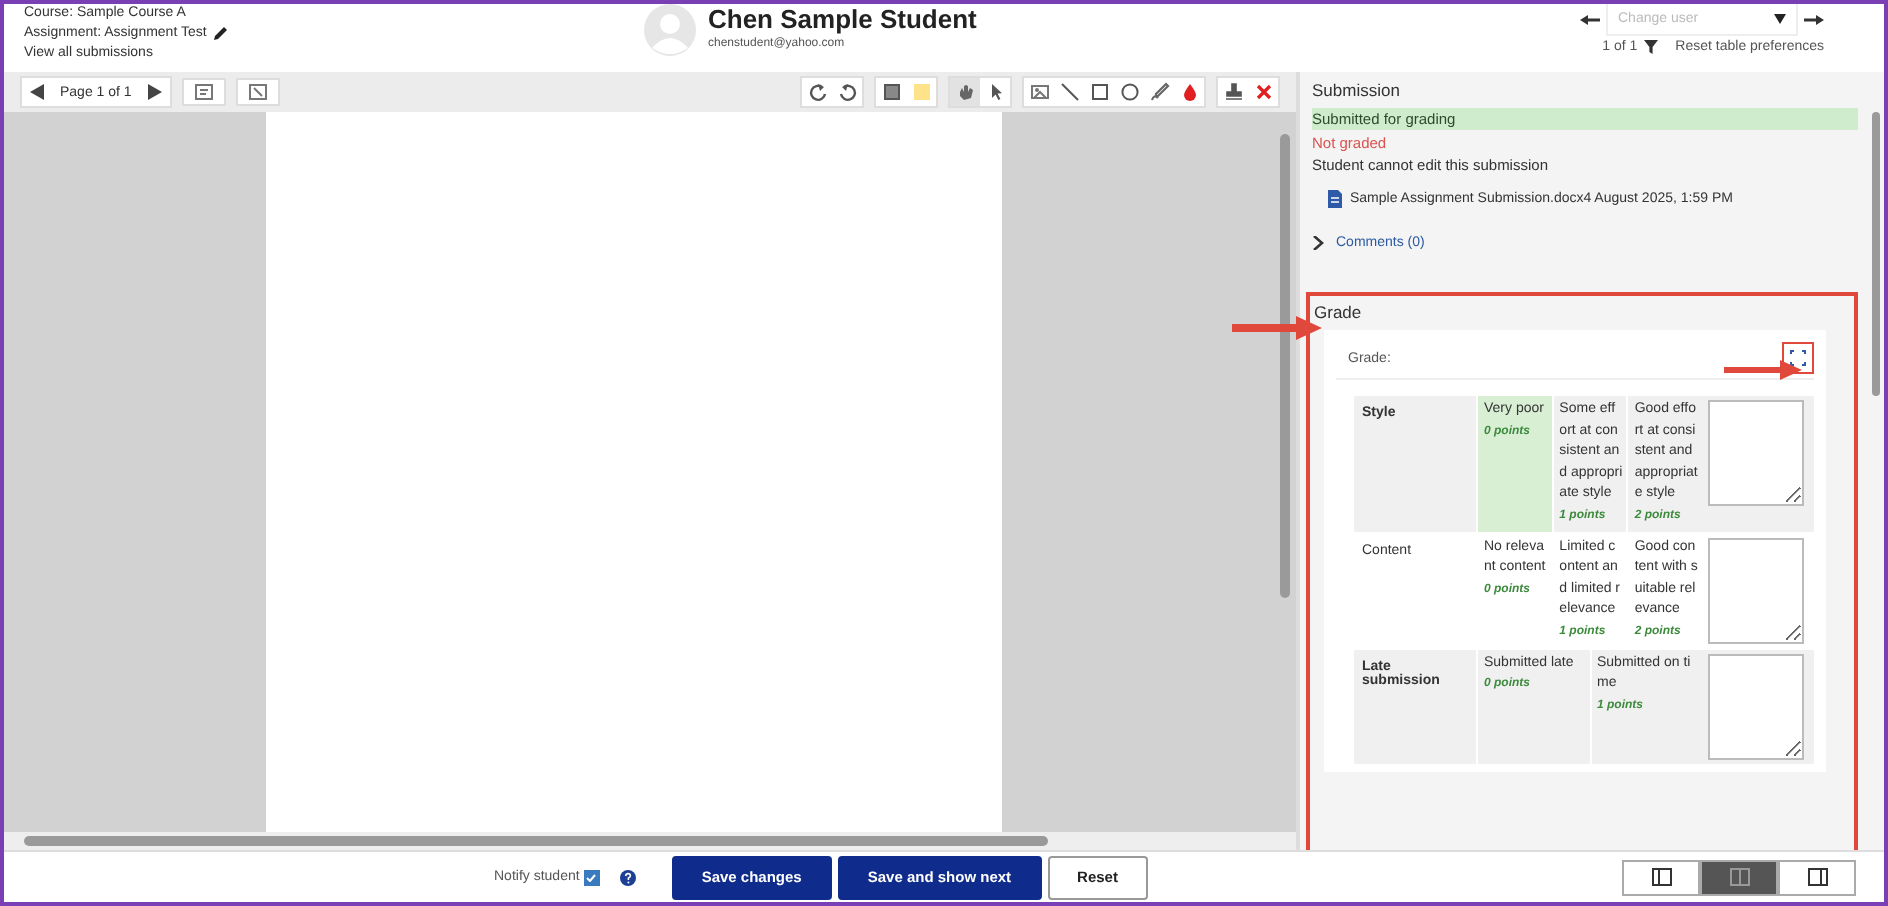 This screenshot has height=906, width=1888. What do you see at coordinates (1263, 92) in the screenshot?
I see `delete-icon` at bounding box center [1263, 92].